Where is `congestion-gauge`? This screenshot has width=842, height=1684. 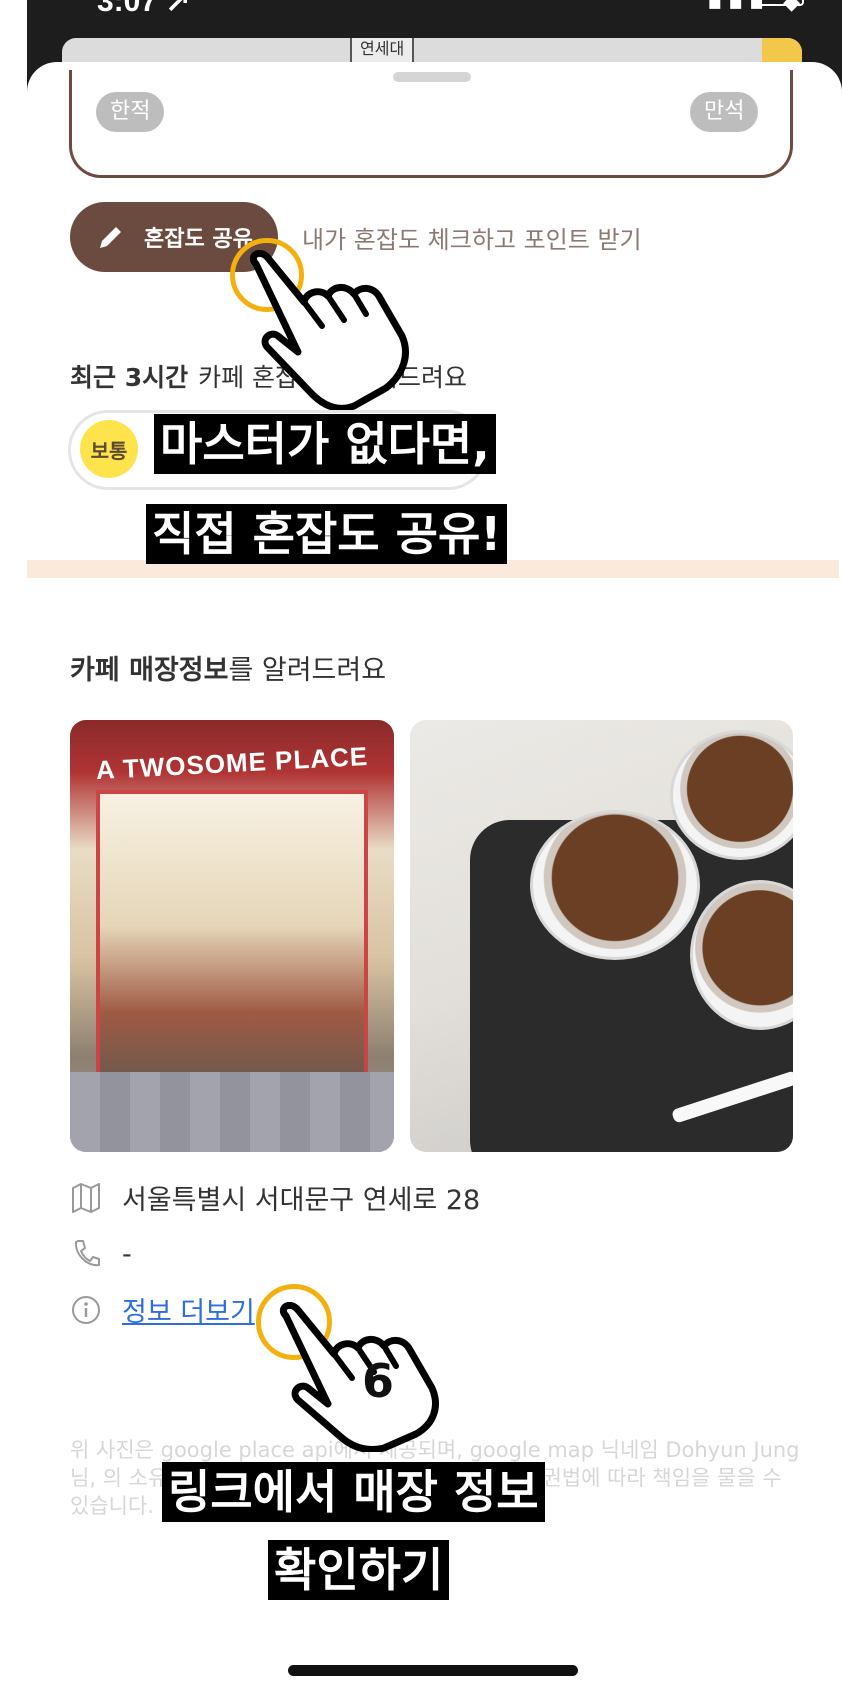 congestion-gauge is located at coordinates (431, 124).